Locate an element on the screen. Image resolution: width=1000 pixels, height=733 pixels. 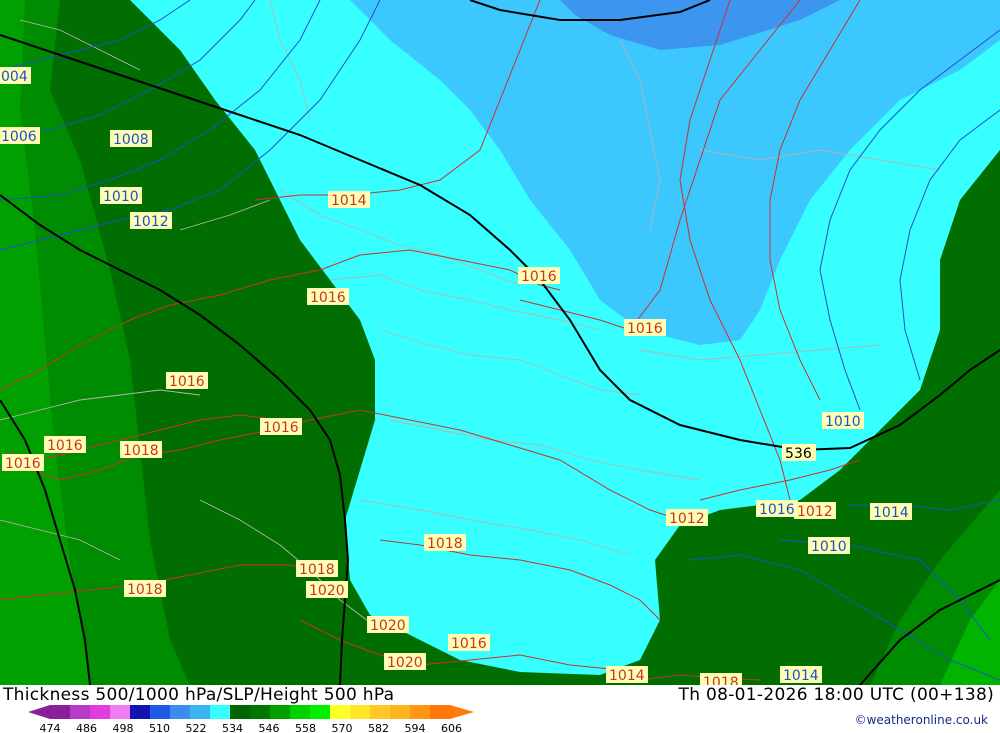
credit-link: ©weatheronline.co.uk is located at coordinates (921, 720).